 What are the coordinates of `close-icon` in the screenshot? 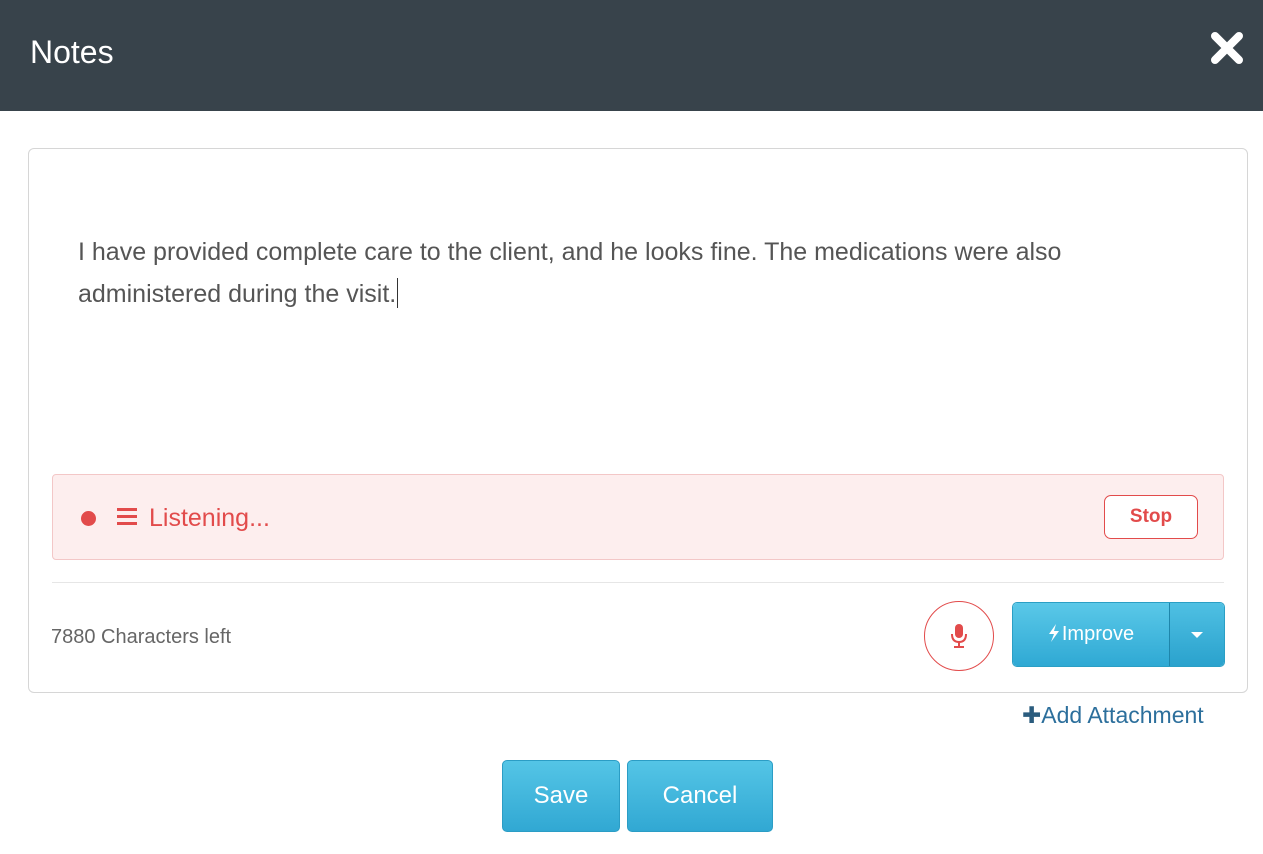 It's located at (1227, 48).